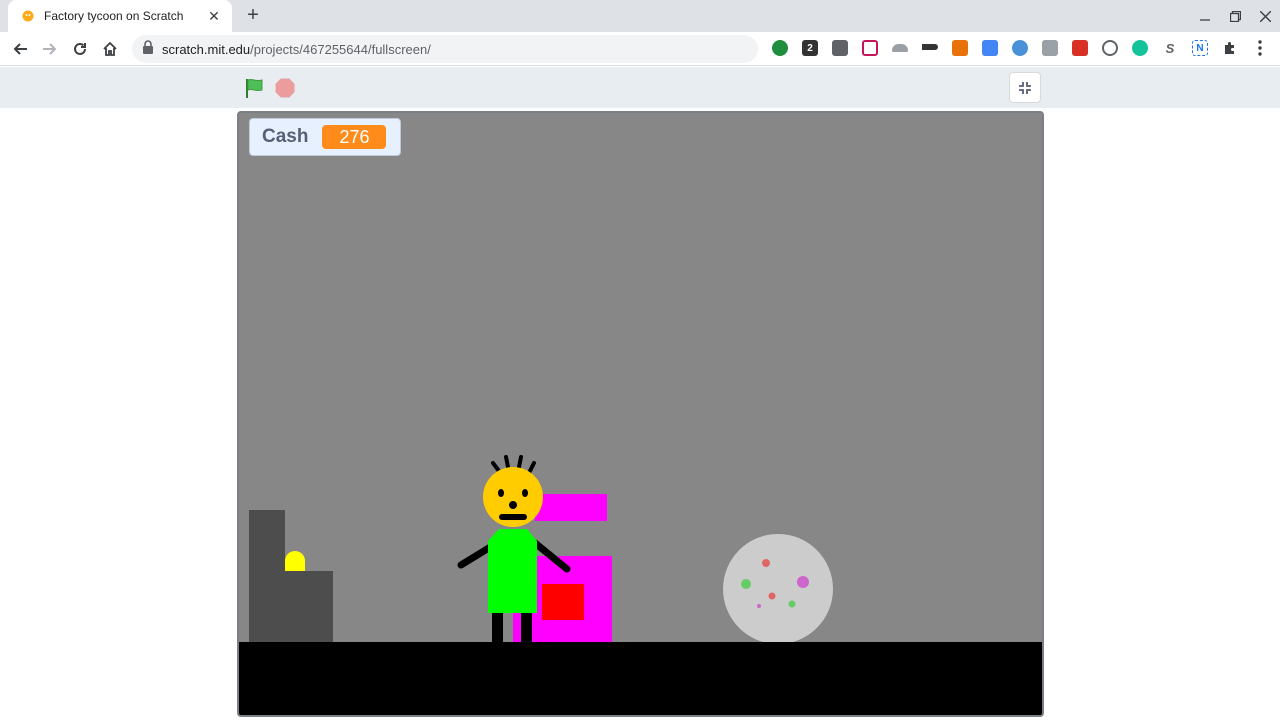 The image size is (1280, 720). I want to click on extension-ring-icon, so click(870, 48).